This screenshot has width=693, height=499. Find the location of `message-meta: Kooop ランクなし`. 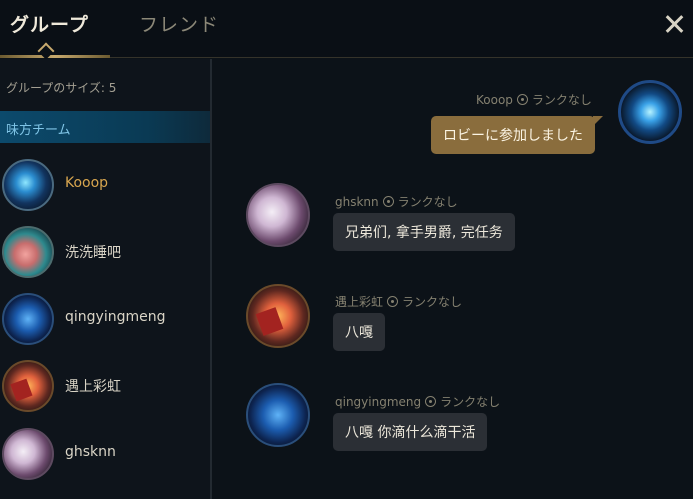

message-meta: Kooop ランクなし is located at coordinates (534, 99).